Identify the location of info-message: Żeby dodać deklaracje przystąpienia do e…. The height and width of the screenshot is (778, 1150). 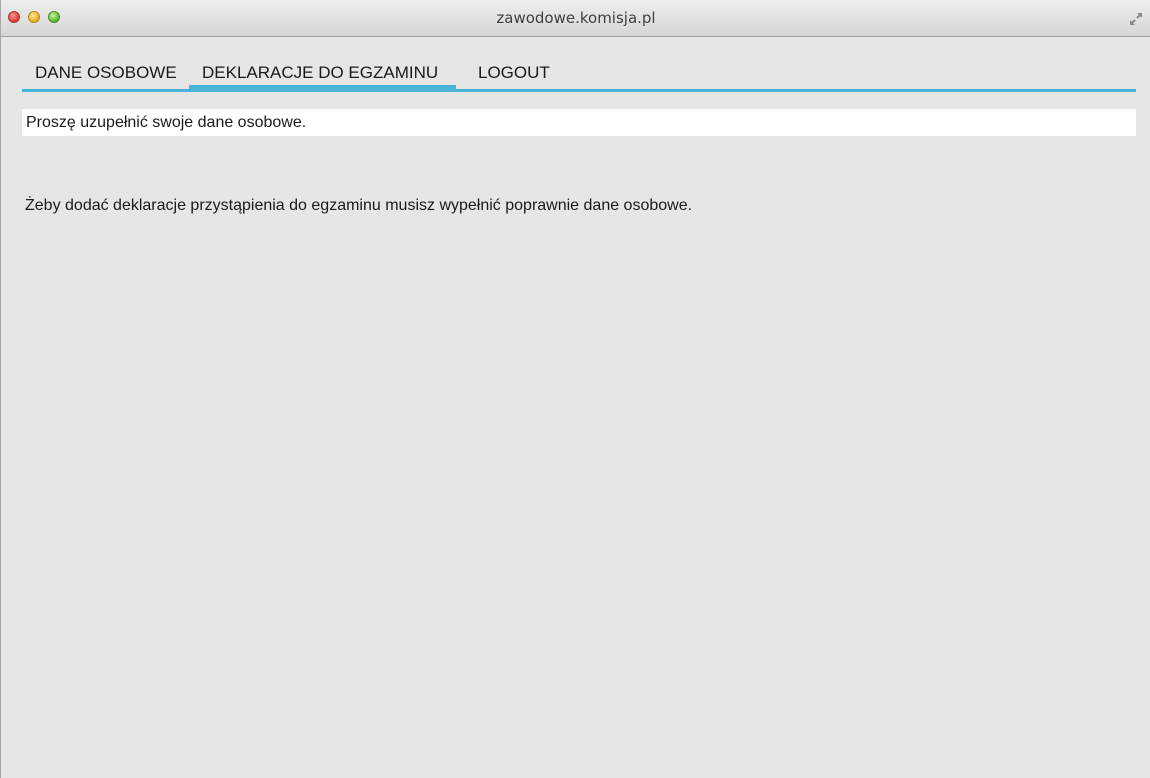
(359, 205).